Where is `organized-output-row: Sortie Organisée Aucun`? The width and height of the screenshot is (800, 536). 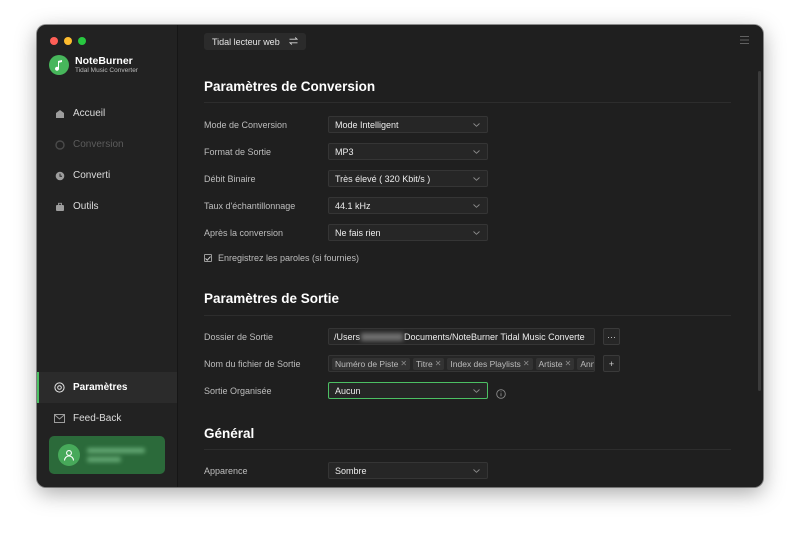
organized-output-row: Sortie Organisée Aucun is located at coordinates (467, 390).